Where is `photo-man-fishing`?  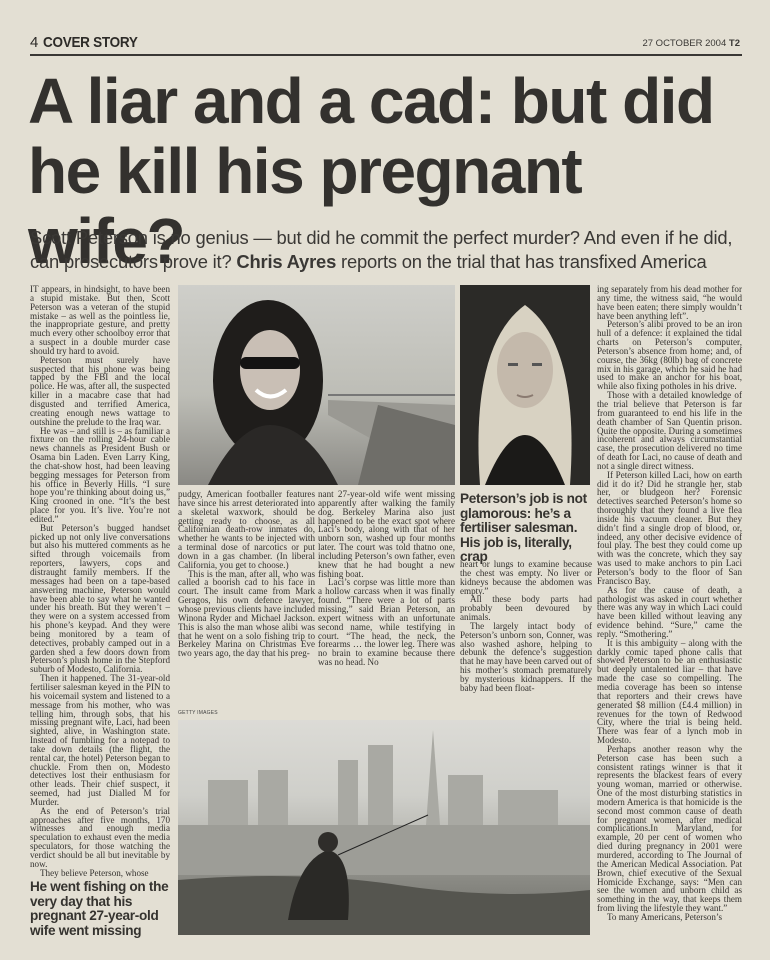 photo-man-fishing is located at coordinates (384, 827).